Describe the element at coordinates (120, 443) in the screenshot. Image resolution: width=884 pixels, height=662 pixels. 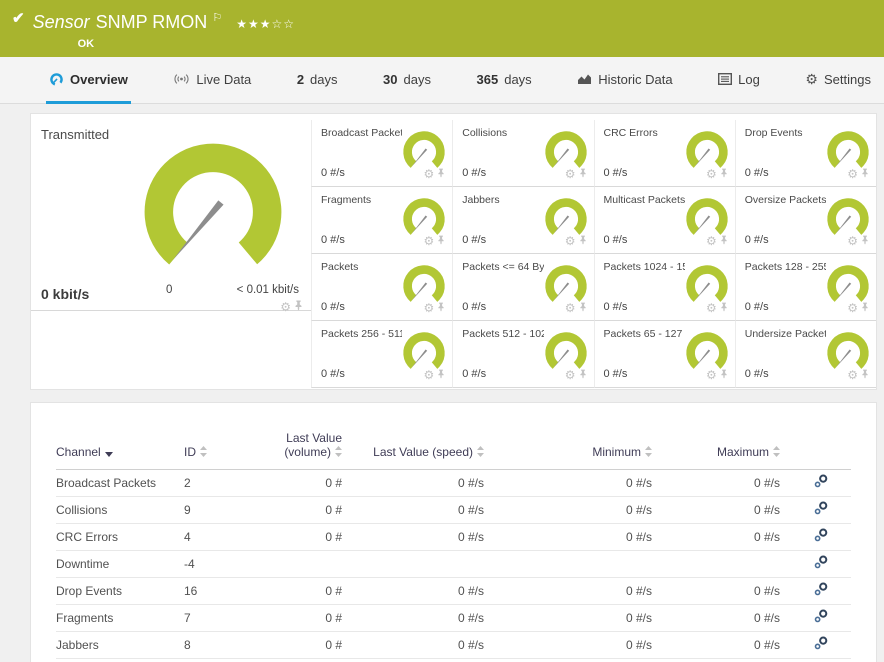
I see `column-header-channel: Channel` at that location.